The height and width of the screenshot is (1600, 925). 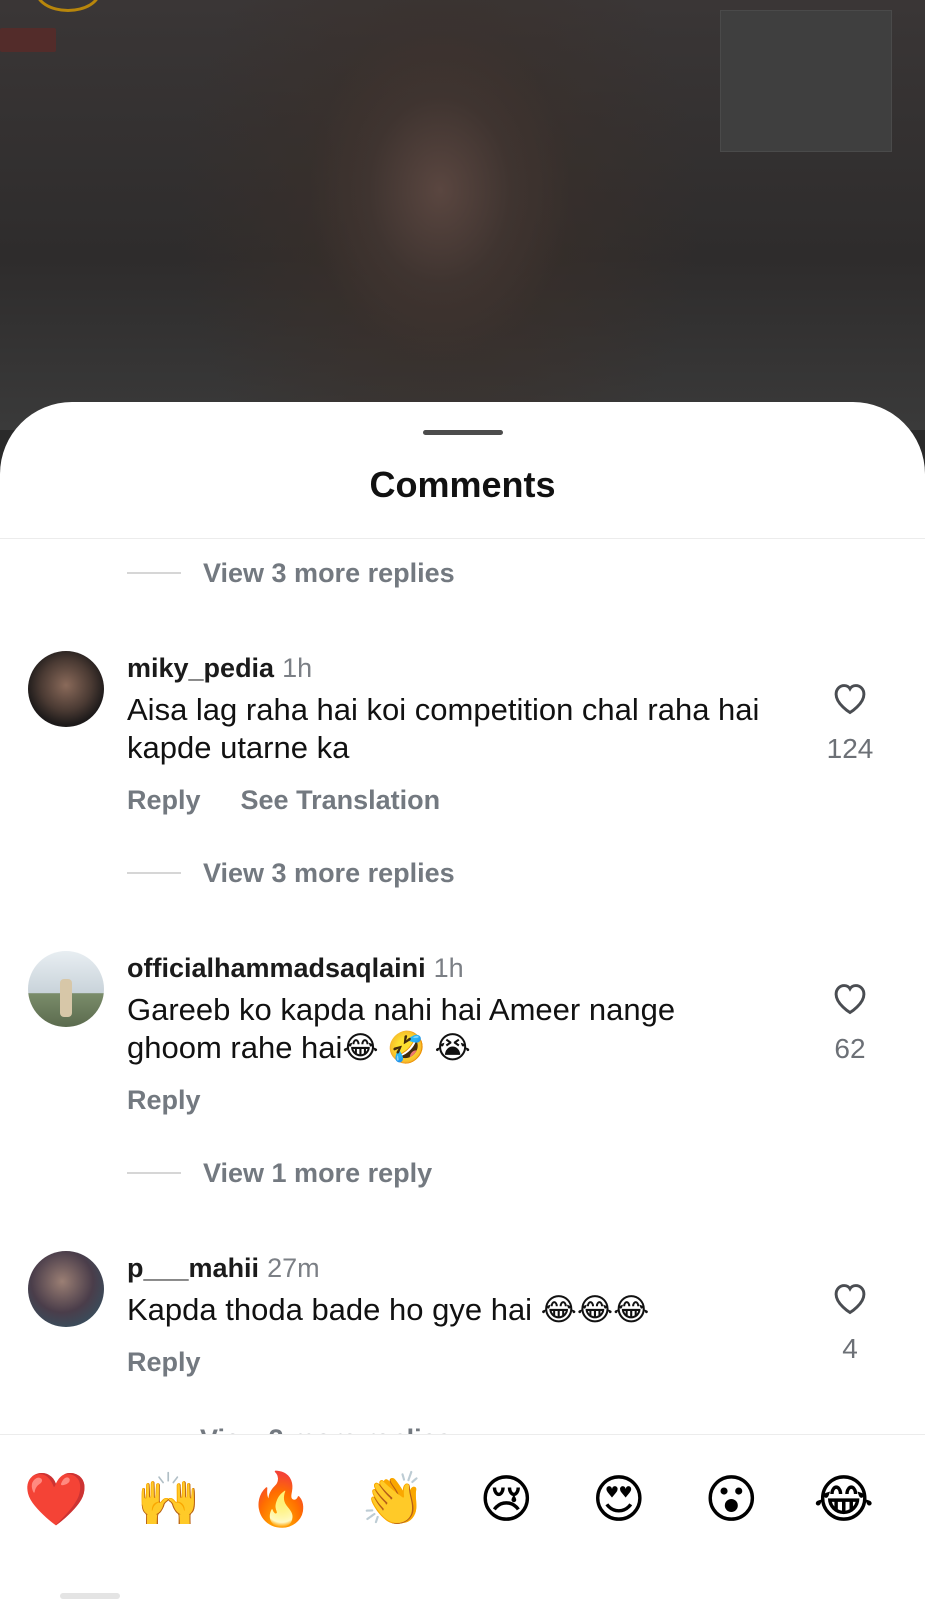 What do you see at coordinates (66, 998) in the screenshot?
I see `avatar-figure` at bounding box center [66, 998].